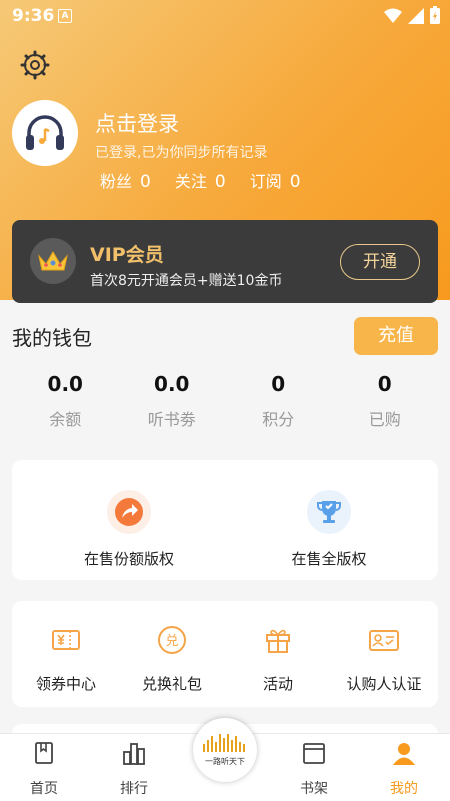 This screenshot has width=450, height=801. What do you see at coordinates (384, 684) in the screenshot?
I see `tool-label: 认购人认证` at bounding box center [384, 684].